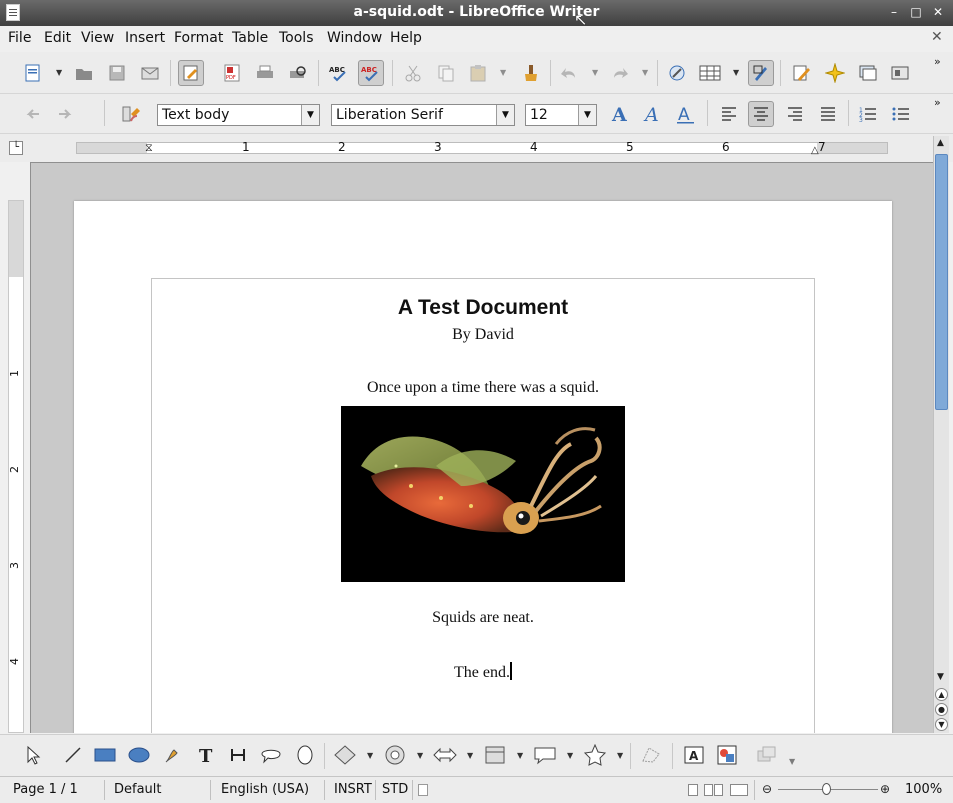 This screenshot has height=803, width=953. I want to click on table-icon, so click(710, 73).